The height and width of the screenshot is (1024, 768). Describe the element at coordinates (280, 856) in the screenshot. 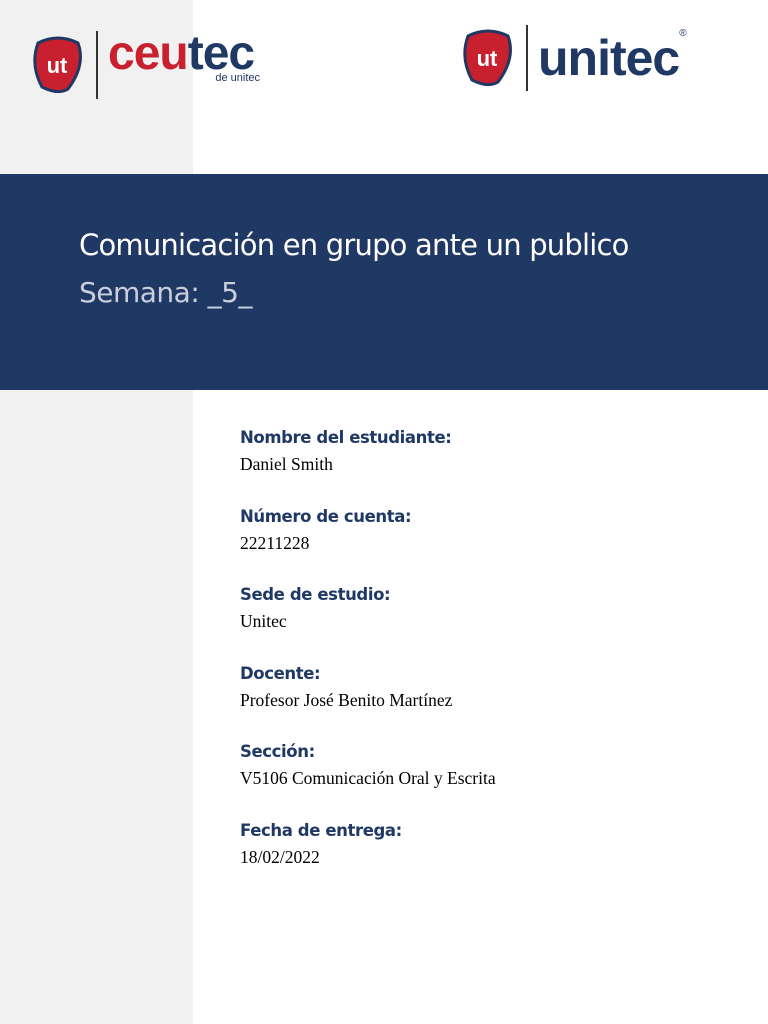

I see `field-value: 18/02/2022` at that location.